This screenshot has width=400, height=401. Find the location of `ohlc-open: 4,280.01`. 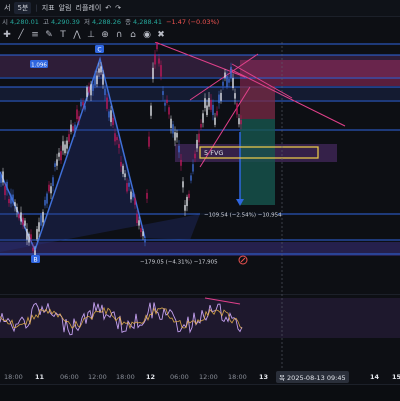

ohlc-open: 4,280.01 is located at coordinates (24, 22).